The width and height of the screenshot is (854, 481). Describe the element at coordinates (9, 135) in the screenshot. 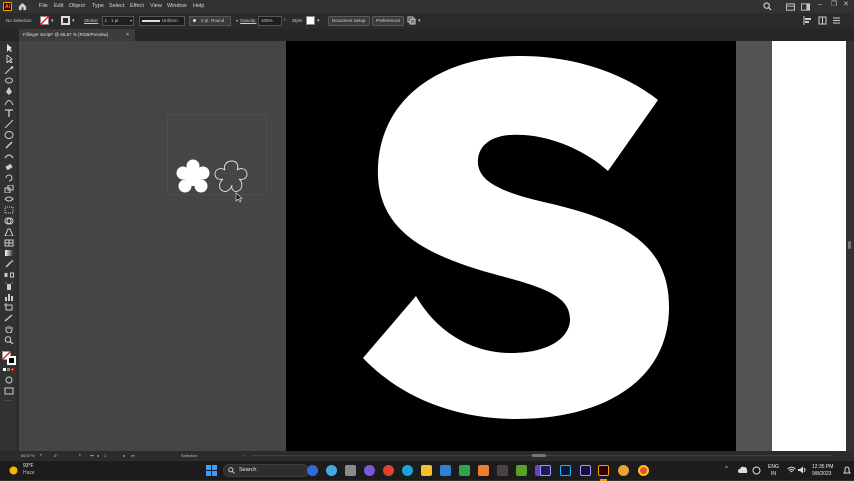

I see `ellipse-tool-icon` at that location.